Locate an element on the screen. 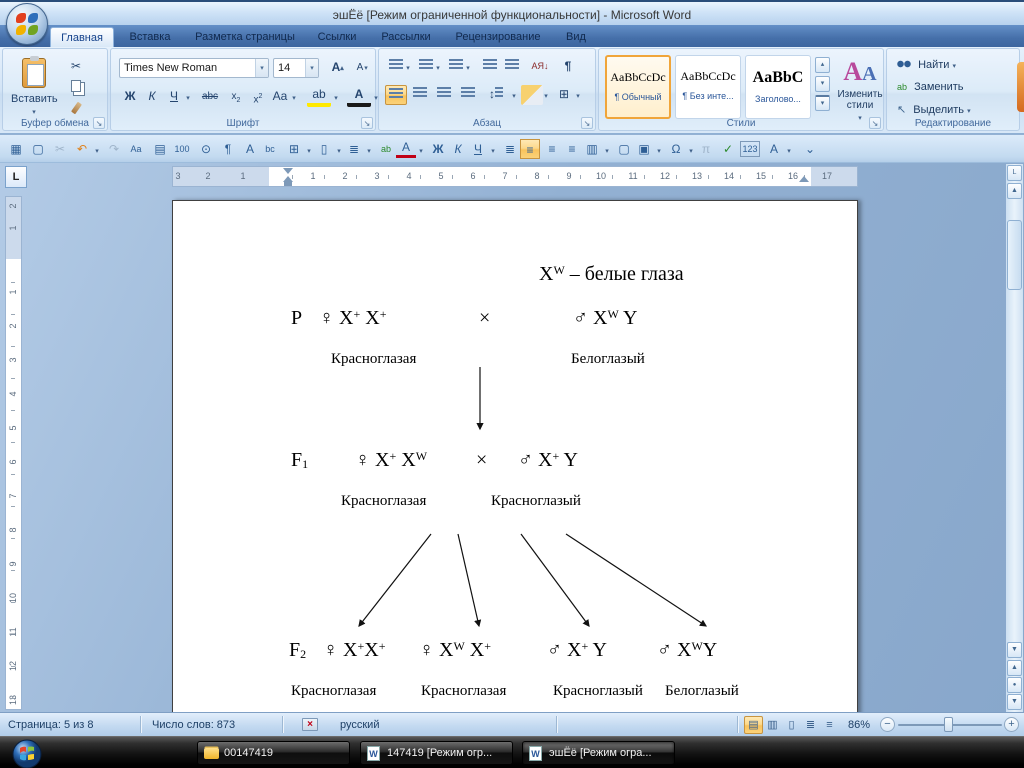  styles-gallery-expand: ▾ is located at coordinates (822, 103).